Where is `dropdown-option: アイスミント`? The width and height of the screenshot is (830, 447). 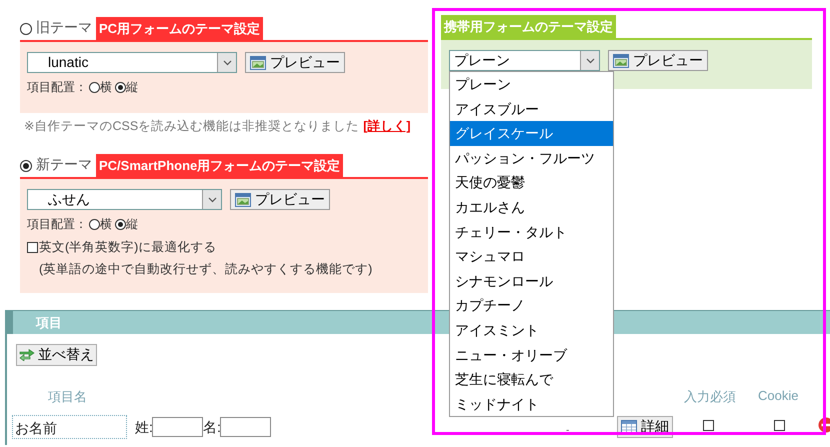
dropdown-option: アイスミント is located at coordinates (531, 330).